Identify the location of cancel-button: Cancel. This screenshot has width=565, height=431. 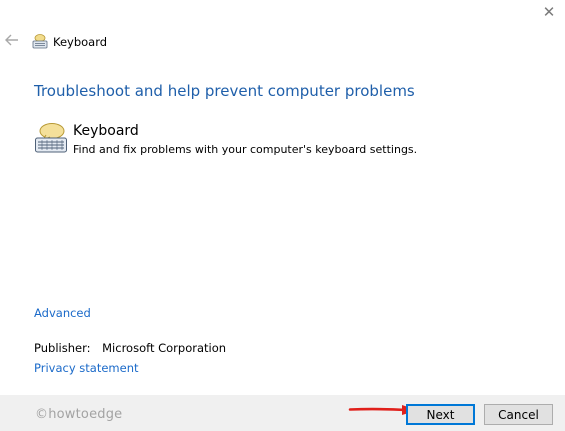
(518, 414).